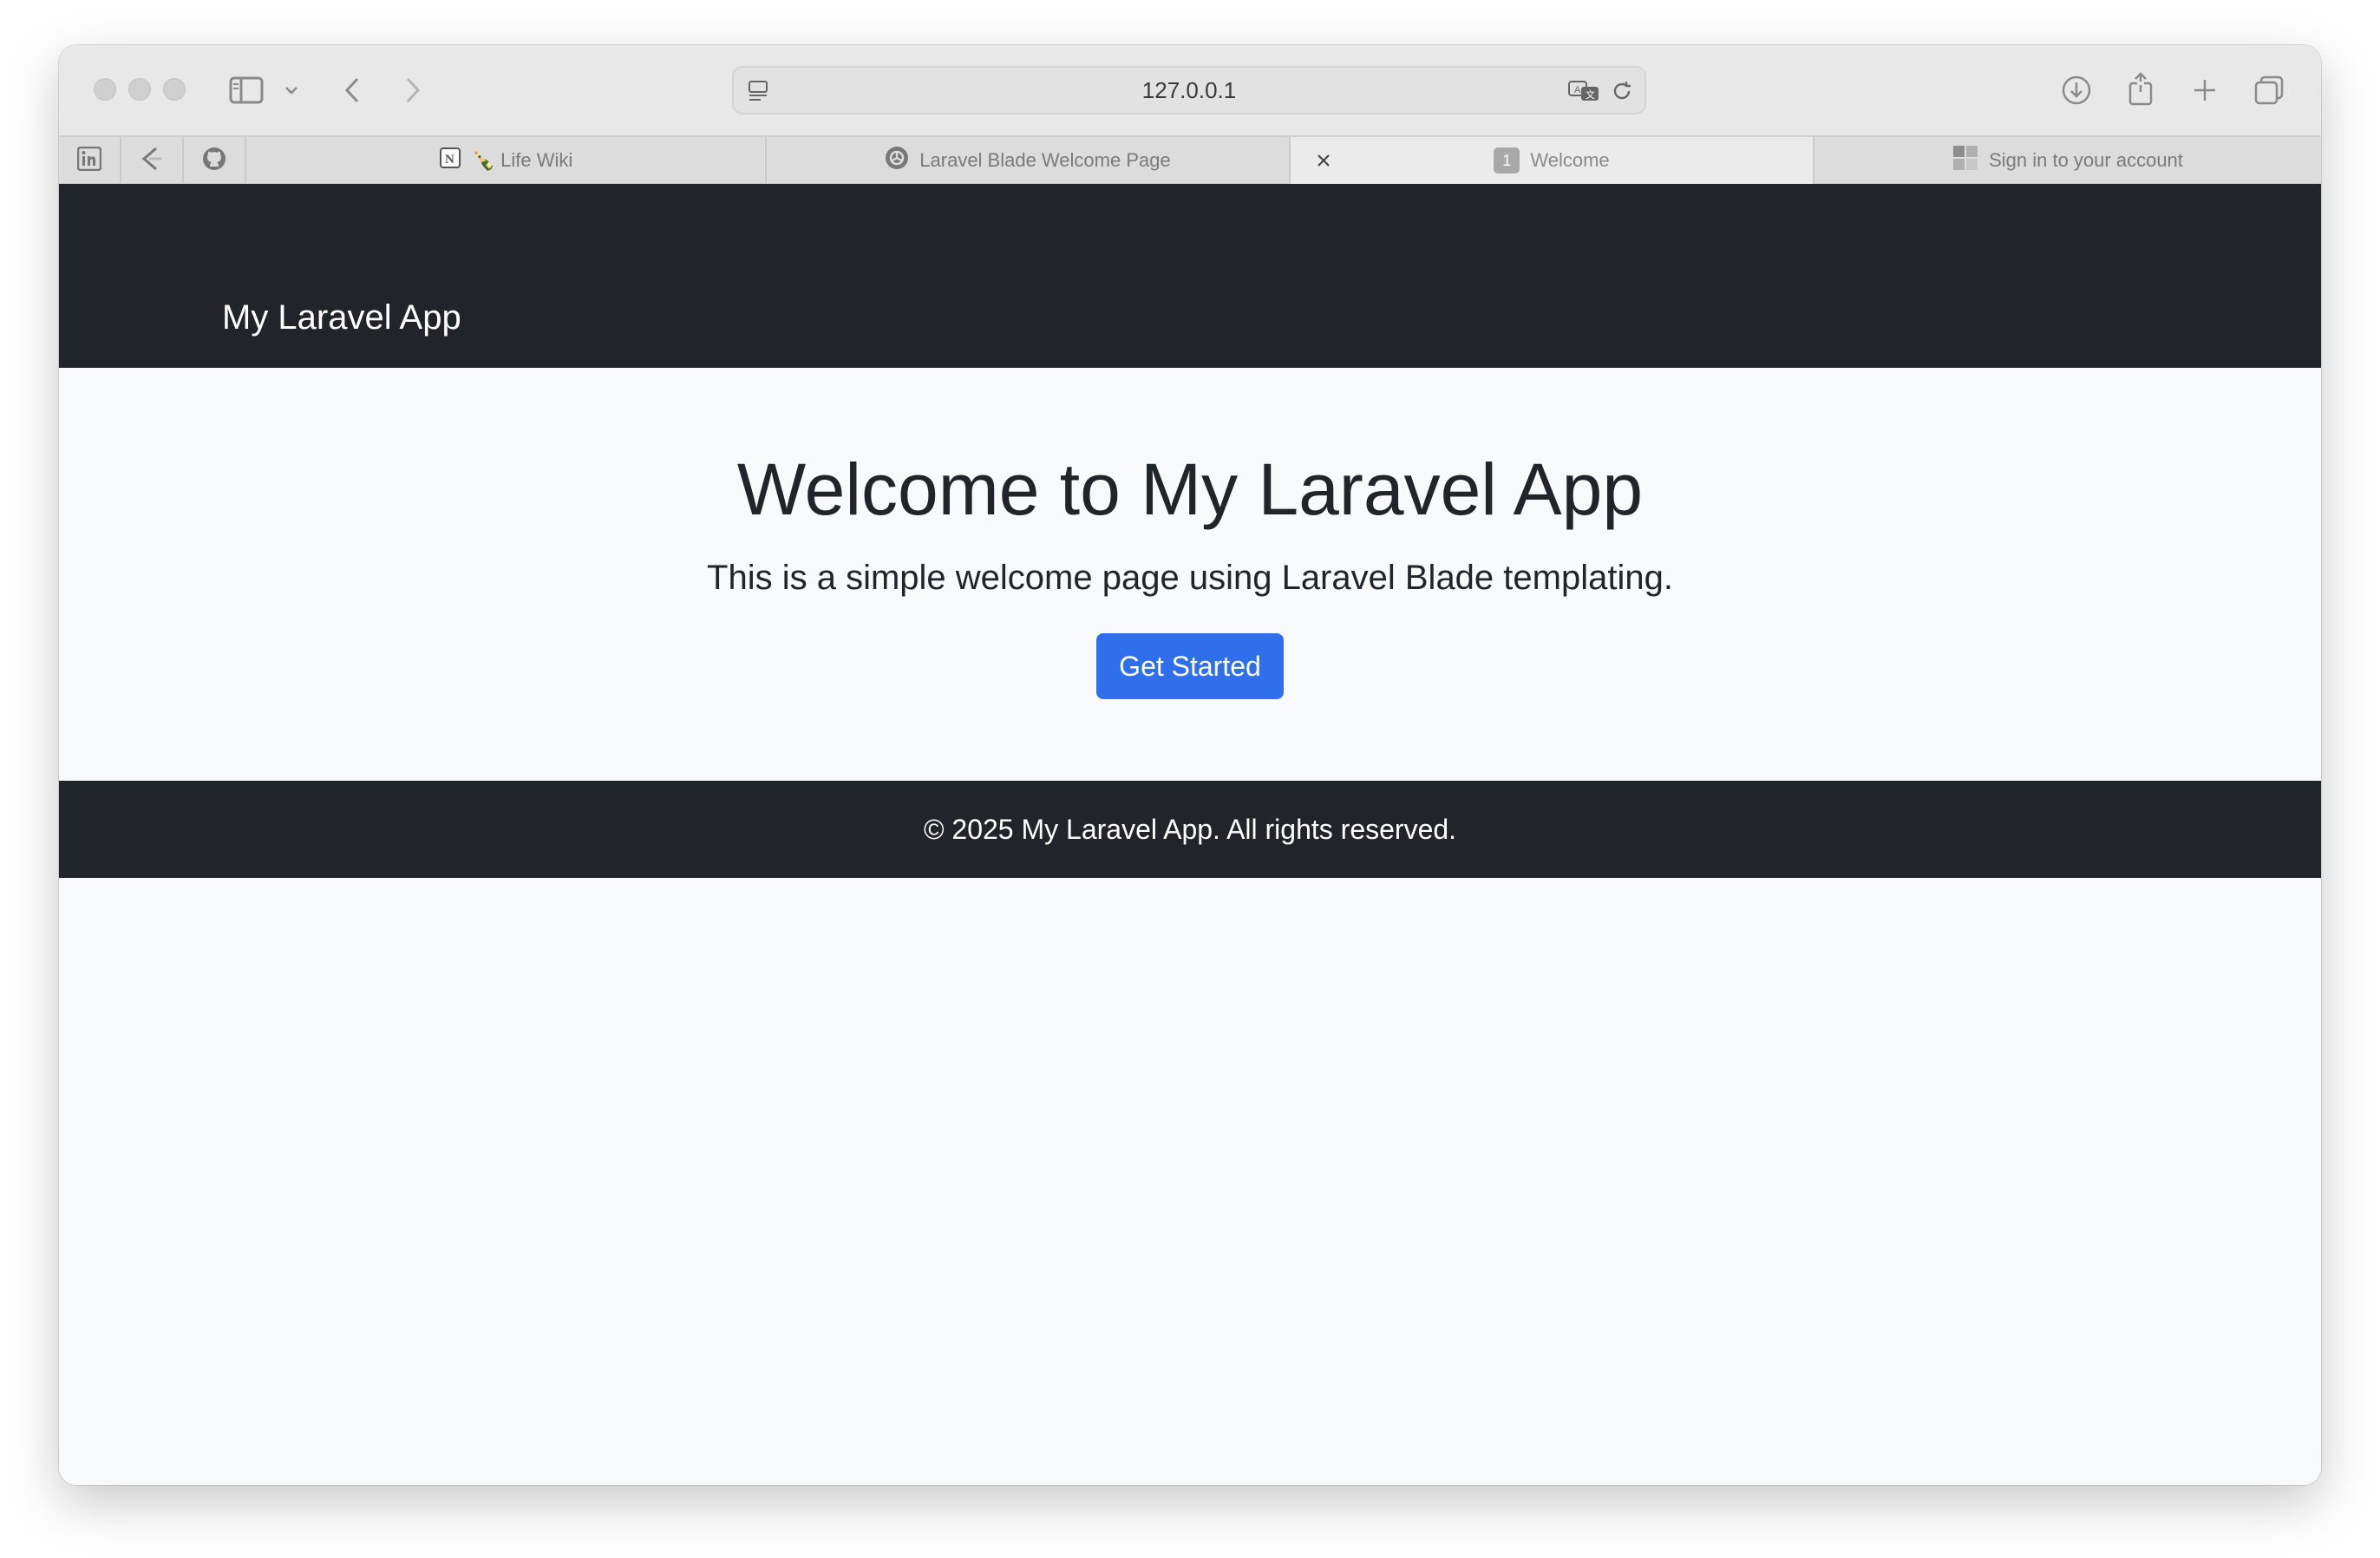  What do you see at coordinates (1045, 160) in the screenshot?
I see `tab-label: Laravel Blade Welcome Page` at bounding box center [1045, 160].